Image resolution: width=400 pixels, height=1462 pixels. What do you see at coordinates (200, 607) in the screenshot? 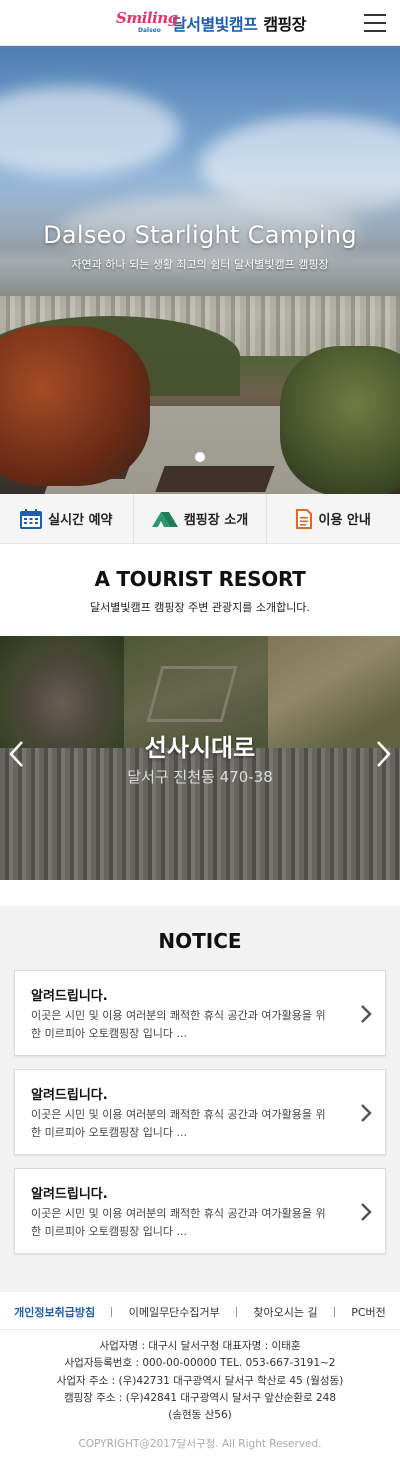
I see `tourist-section-description: 달서별빛캠프 캠핑장 주변 관광지를 소개합니다.` at bounding box center [200, 607].